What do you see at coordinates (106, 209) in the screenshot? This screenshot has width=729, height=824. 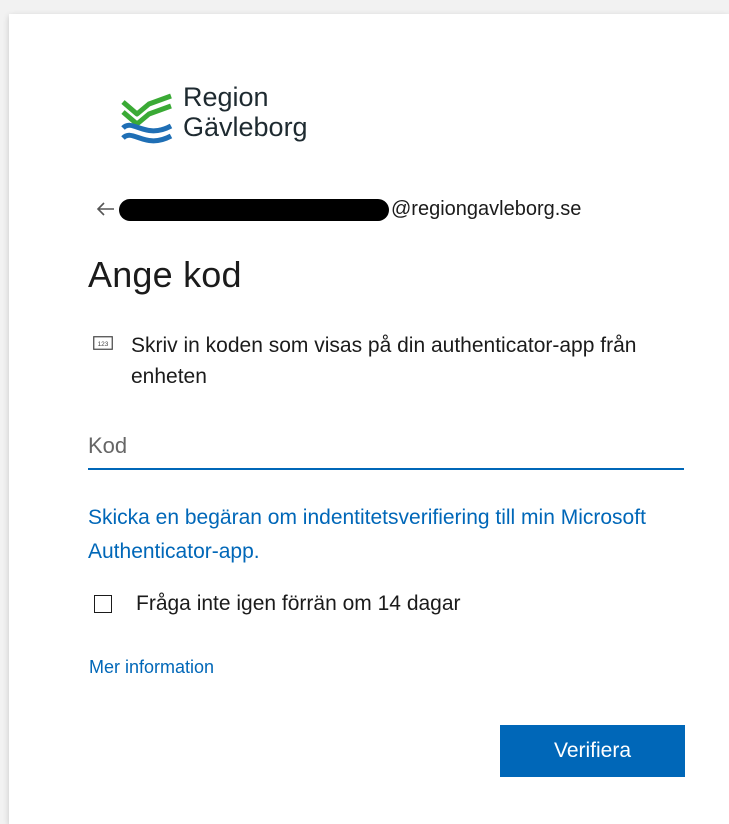 I see `arrow-left-icon` at bounding box center [106, 209].